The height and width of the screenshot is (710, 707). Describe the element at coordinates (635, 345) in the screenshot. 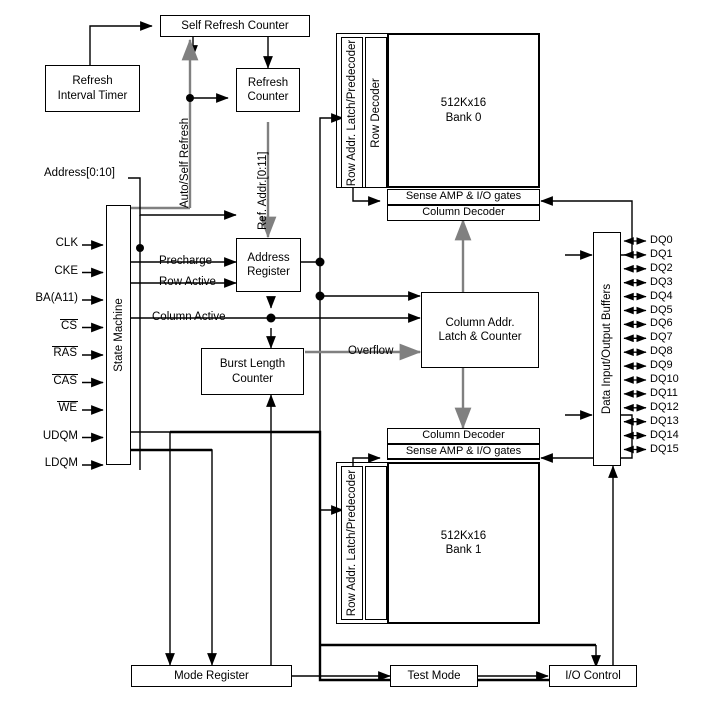

I see `dq-pin-arrows` at that location.